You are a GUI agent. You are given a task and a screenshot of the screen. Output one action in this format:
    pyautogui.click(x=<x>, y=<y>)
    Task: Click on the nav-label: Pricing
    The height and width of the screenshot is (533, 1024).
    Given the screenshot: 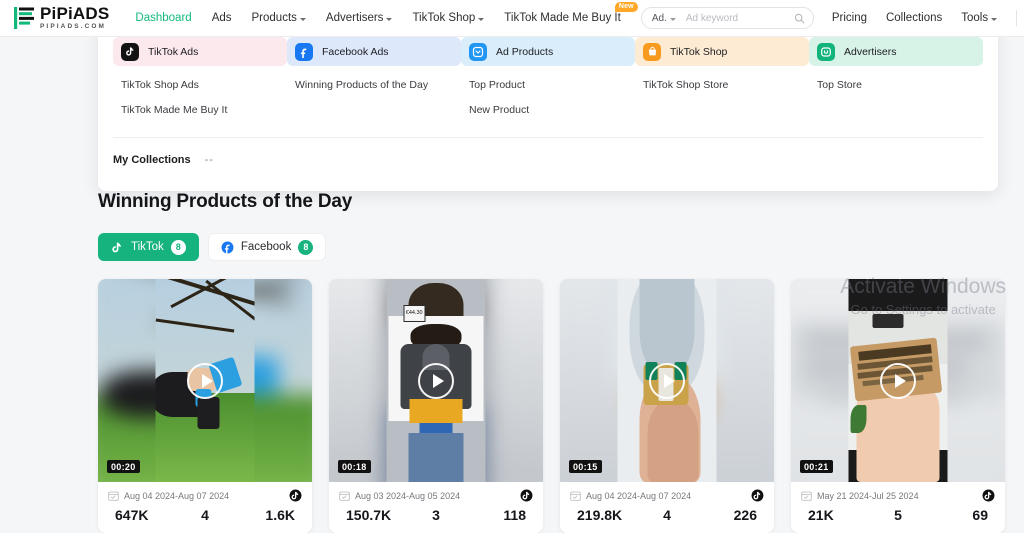 What is the action you would take?
    pyautogui.click(x=849, y=18)
    